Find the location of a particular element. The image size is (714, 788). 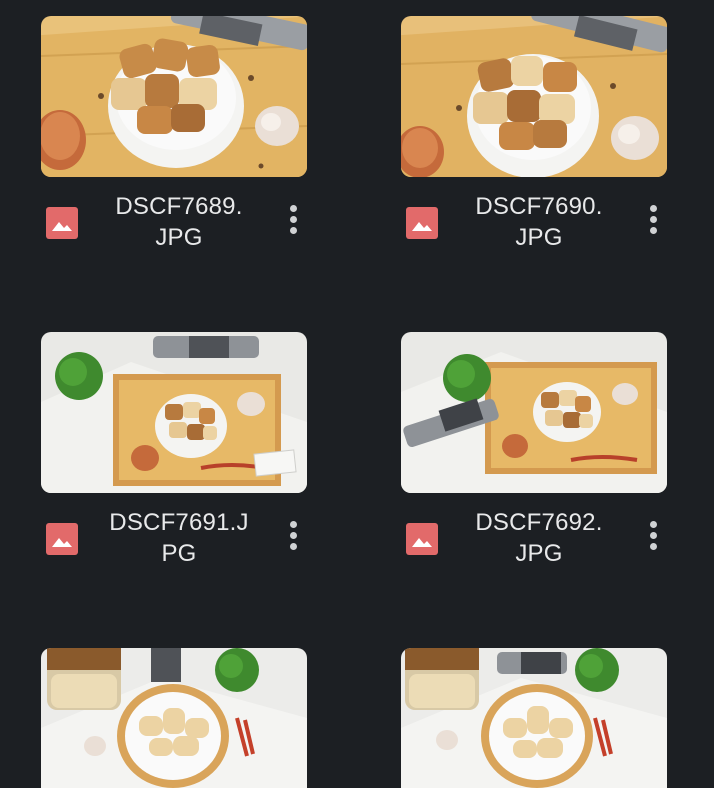

file-name: DSCF7689. JPG is located at coordinates (179, 222).